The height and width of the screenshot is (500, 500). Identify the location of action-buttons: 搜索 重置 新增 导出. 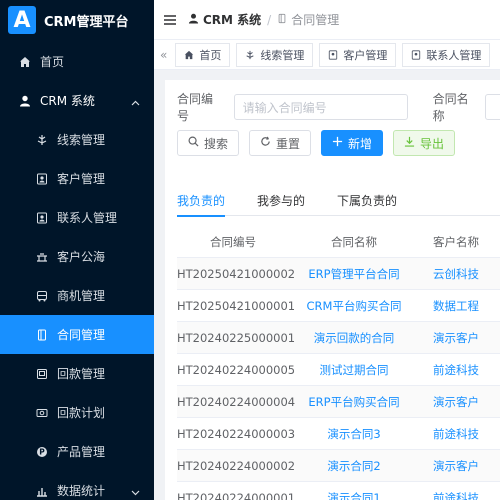
(316, 143).